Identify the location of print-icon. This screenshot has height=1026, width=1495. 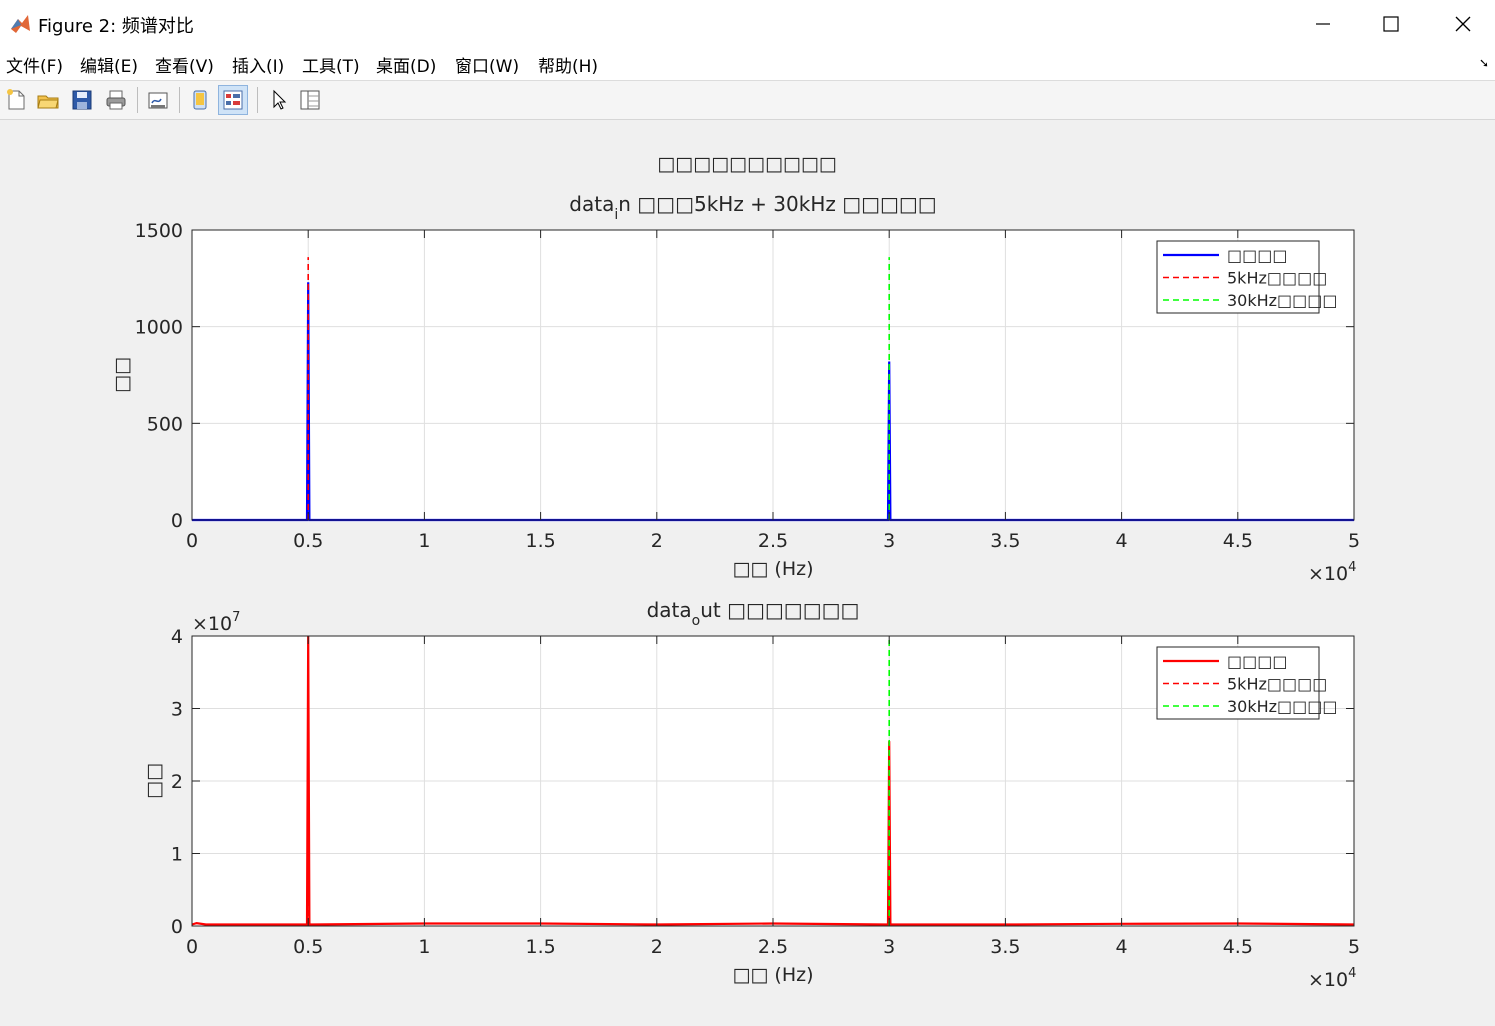
(116, 100).